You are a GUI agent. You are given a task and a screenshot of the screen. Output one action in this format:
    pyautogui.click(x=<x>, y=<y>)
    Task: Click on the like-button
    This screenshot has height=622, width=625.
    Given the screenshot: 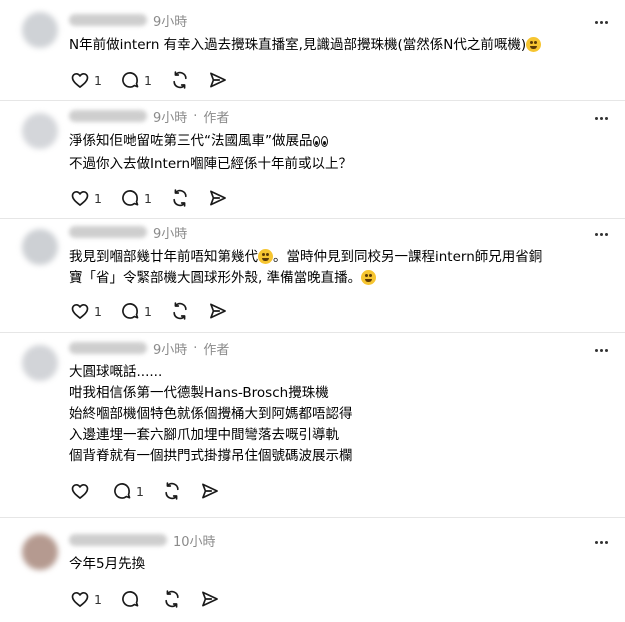 What is the action you would take?
    pyautogui.click(x=82, y=491)
    